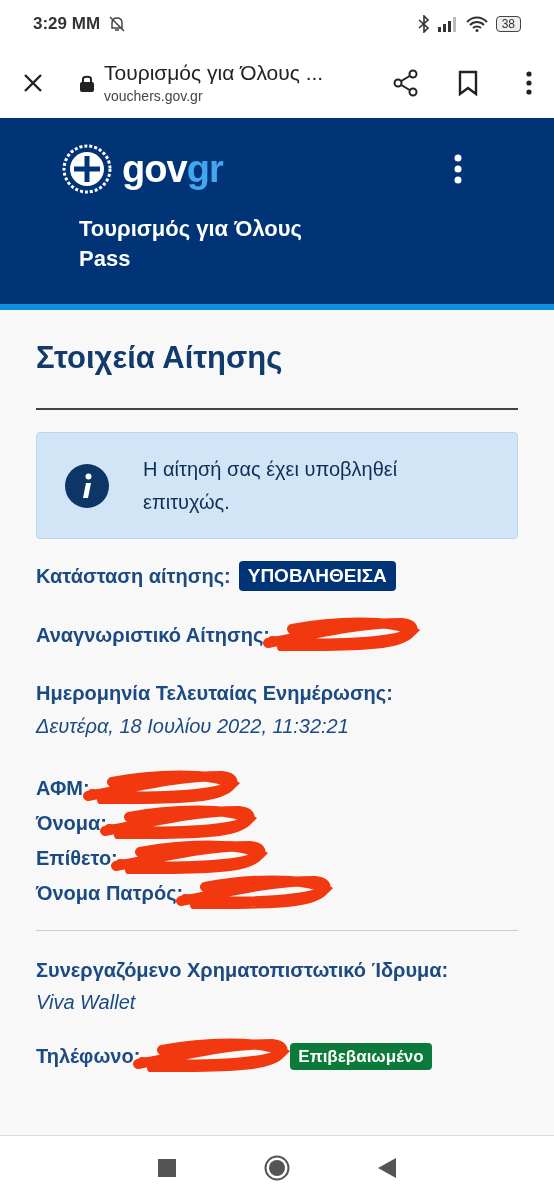 This screenshot has height=1200, width=554. What do you see at coordinates (133, 576) in the screenshot?
I see `field-label: Κατάσταση αίτησης:` at bounding box center [133, 576].